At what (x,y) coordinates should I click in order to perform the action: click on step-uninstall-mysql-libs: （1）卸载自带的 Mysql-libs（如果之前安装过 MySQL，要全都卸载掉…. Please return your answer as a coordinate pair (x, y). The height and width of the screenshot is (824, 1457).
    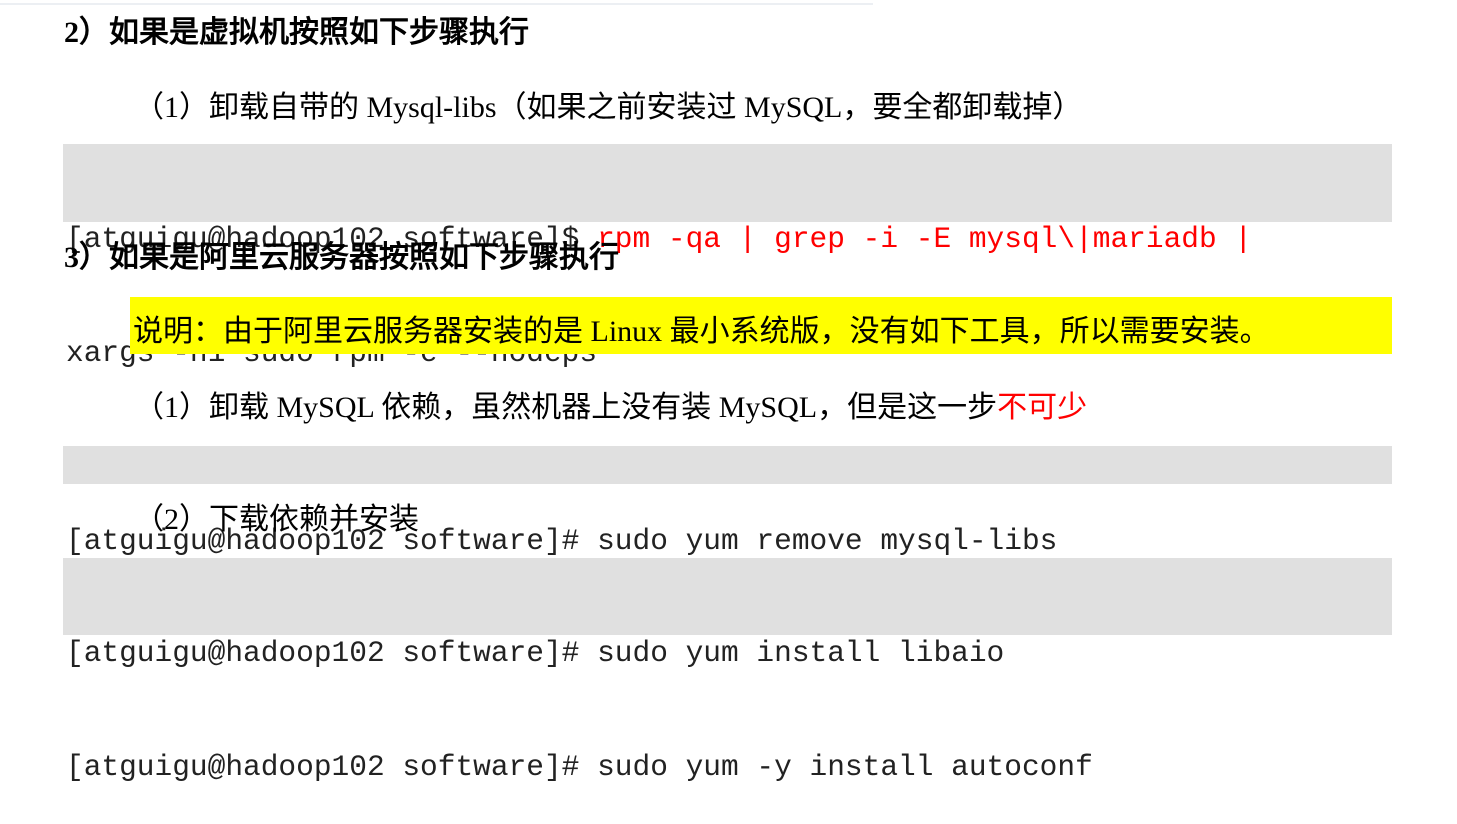
    Looking at the image, I should click on (608, 107).